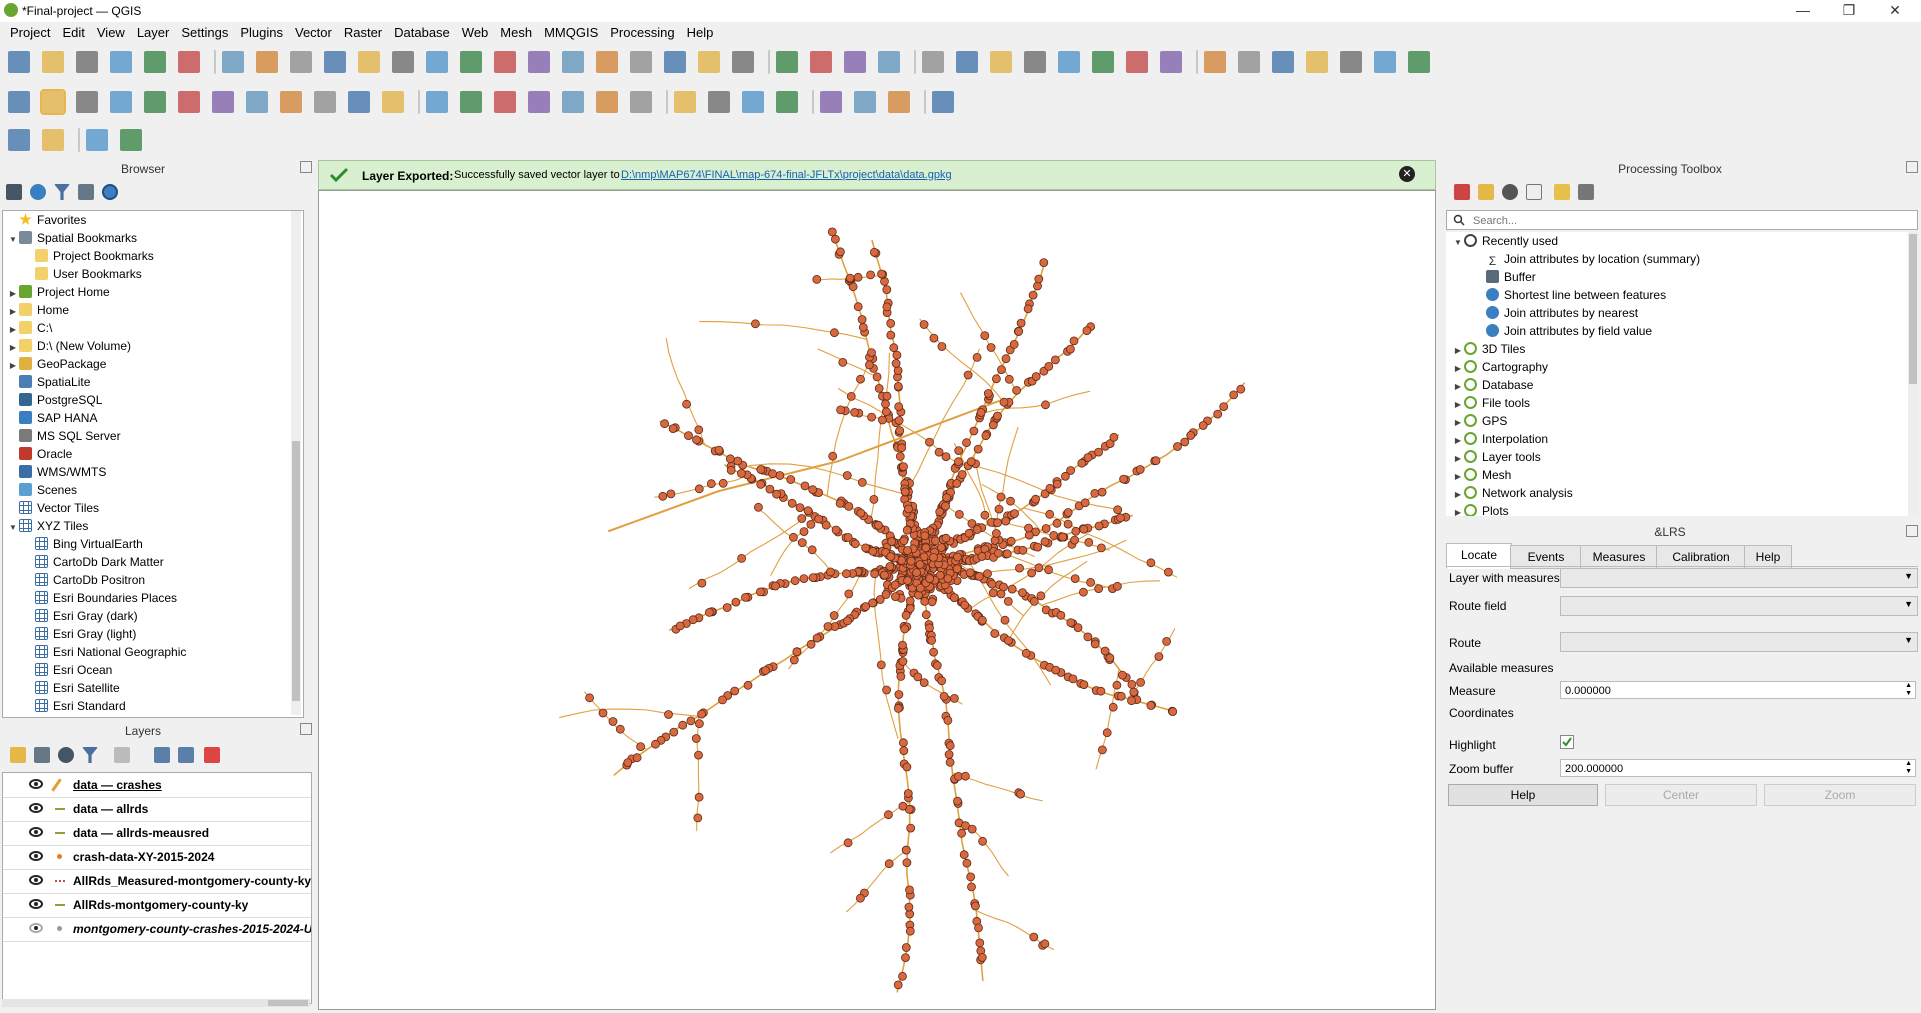 This screenshot has width=1921, height=1013. What do you see at coordinates (1549, 331) in the screenshot?
I see `processing-item-join-attributes-by-field-value: Join attributes by field value` at bounding box center [1549, 331].